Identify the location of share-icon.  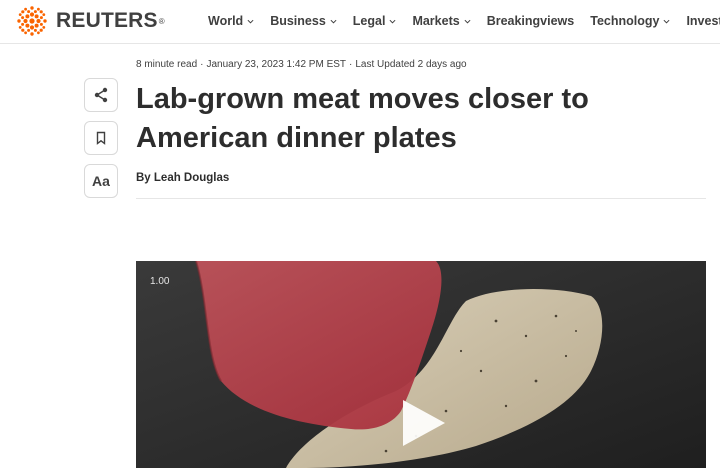
(101, 95).